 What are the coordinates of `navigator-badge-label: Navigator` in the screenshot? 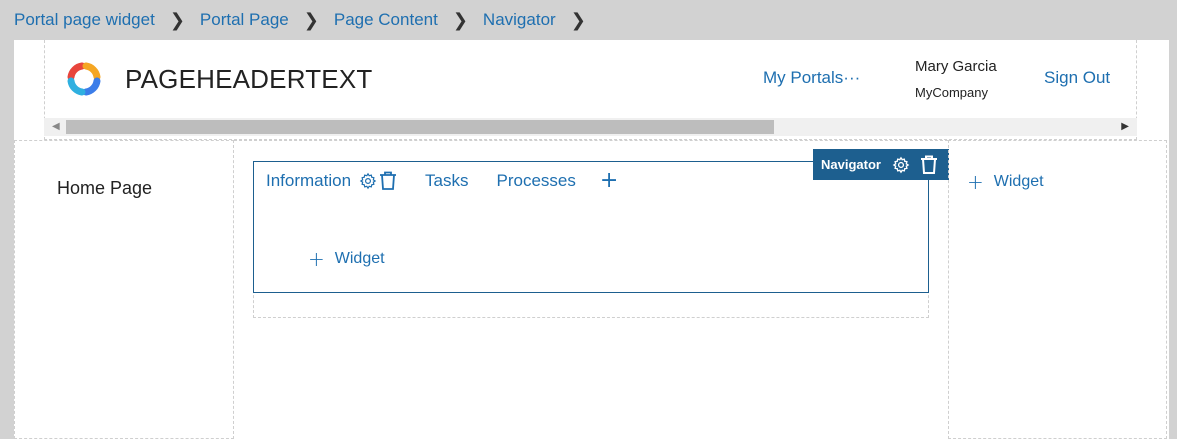 It's located at (851, 164).